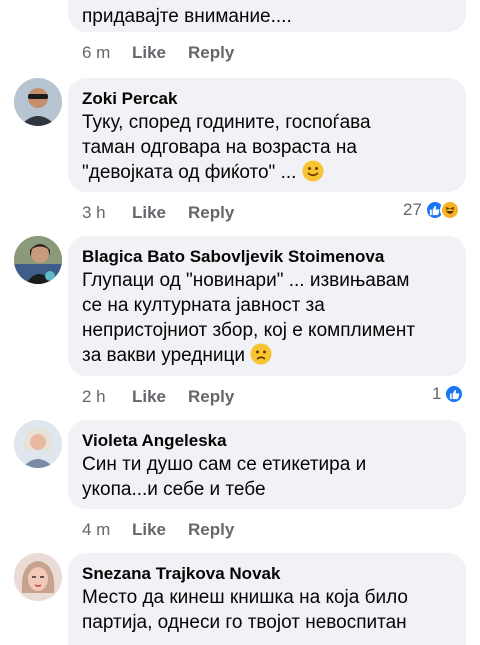  What do you see at coordinates (454, 394) in the screenshot?
I see `like-icon` at bounding box center [454, 394].